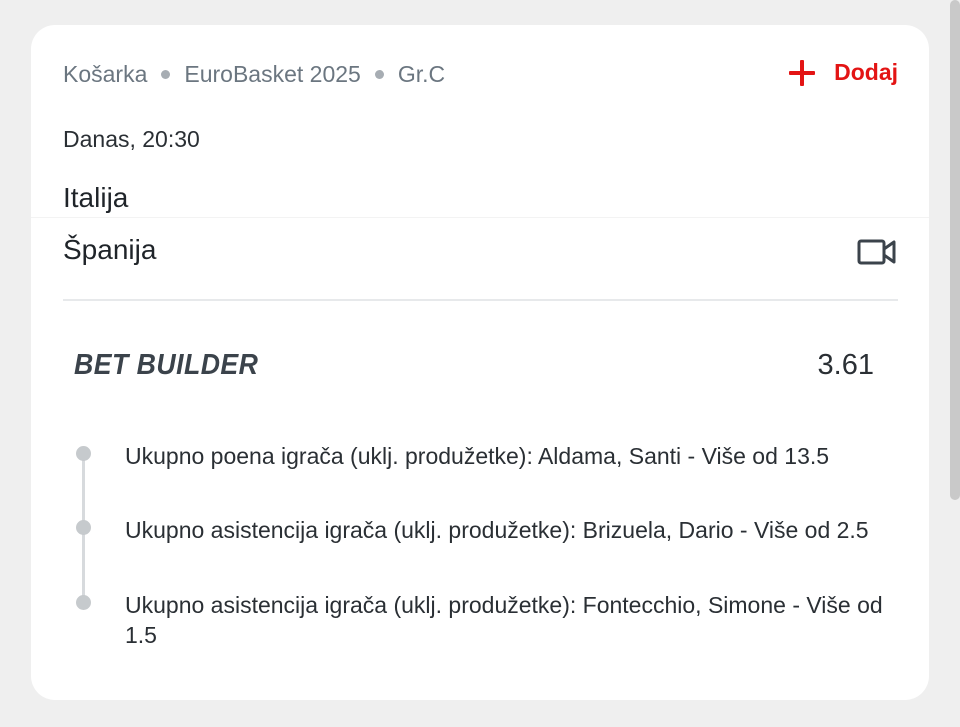 The height and width of the screenshot is (727, 960). I want to click on add-button: Dodaj, so click(843, 72).